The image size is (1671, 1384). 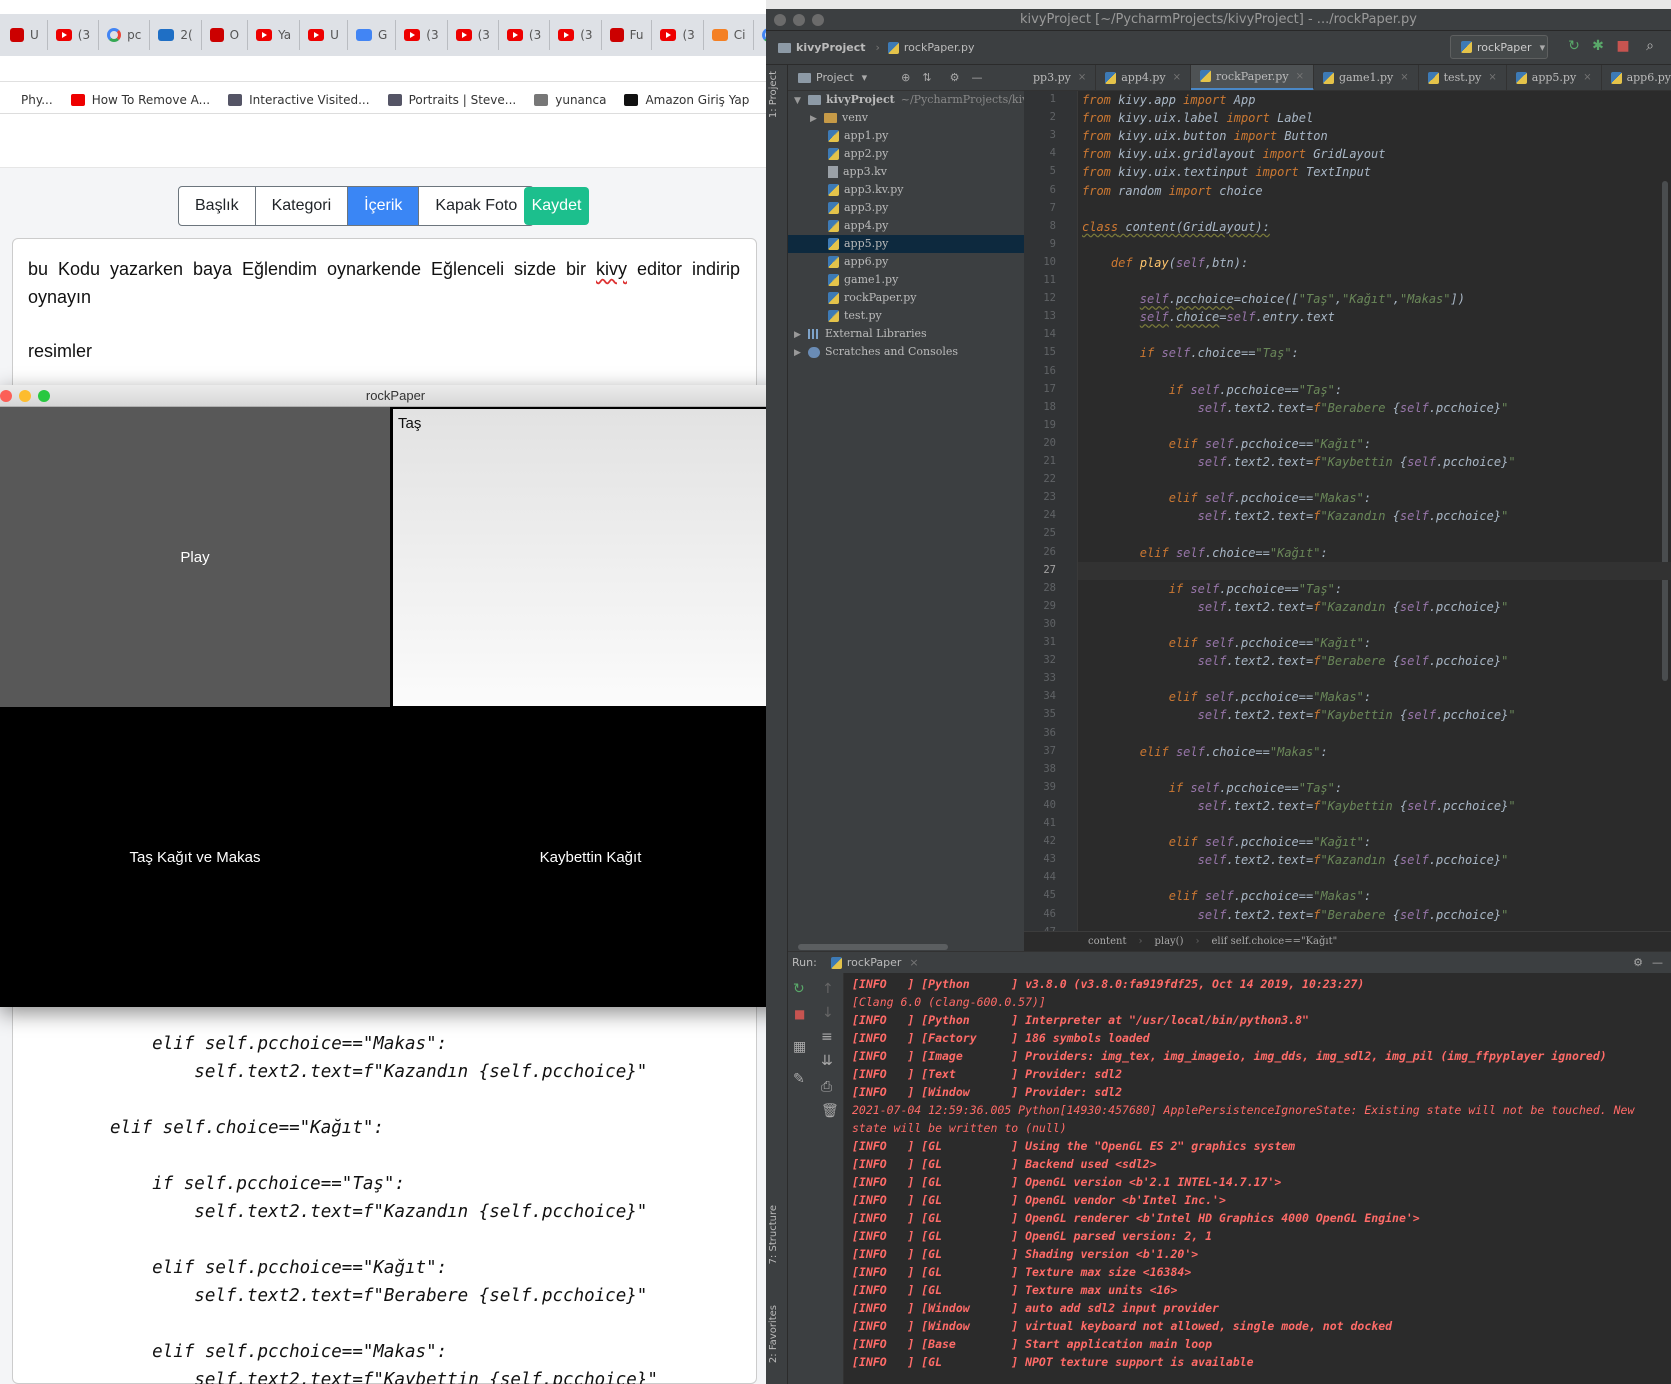 I want to click on editor-tab: test.py ×, so click(x=1463, y=77).